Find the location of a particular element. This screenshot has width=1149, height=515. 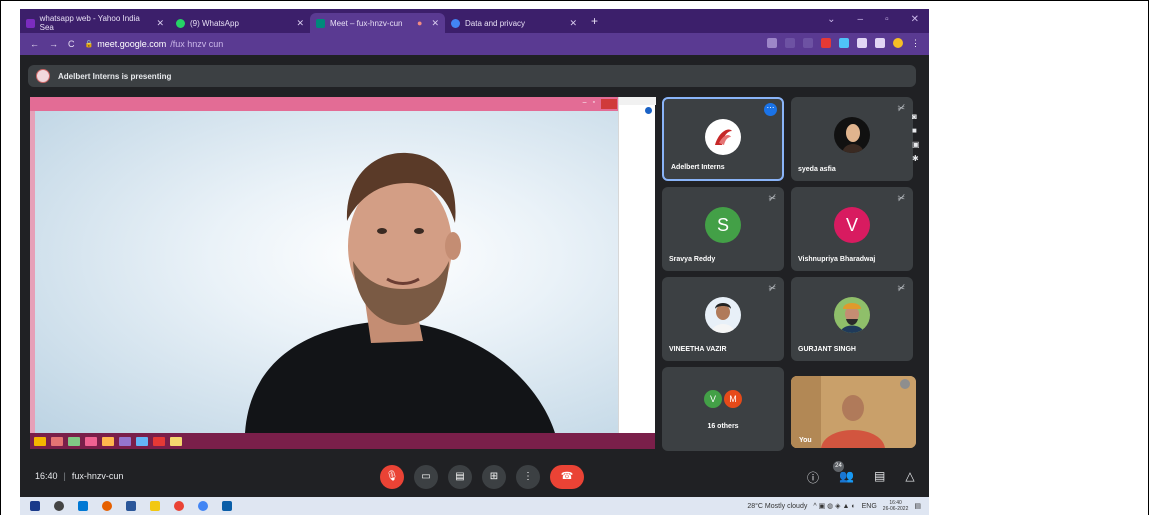

meeting-info: 16:40 | fux-hnzv-cun is located at coordinates (79, 476).